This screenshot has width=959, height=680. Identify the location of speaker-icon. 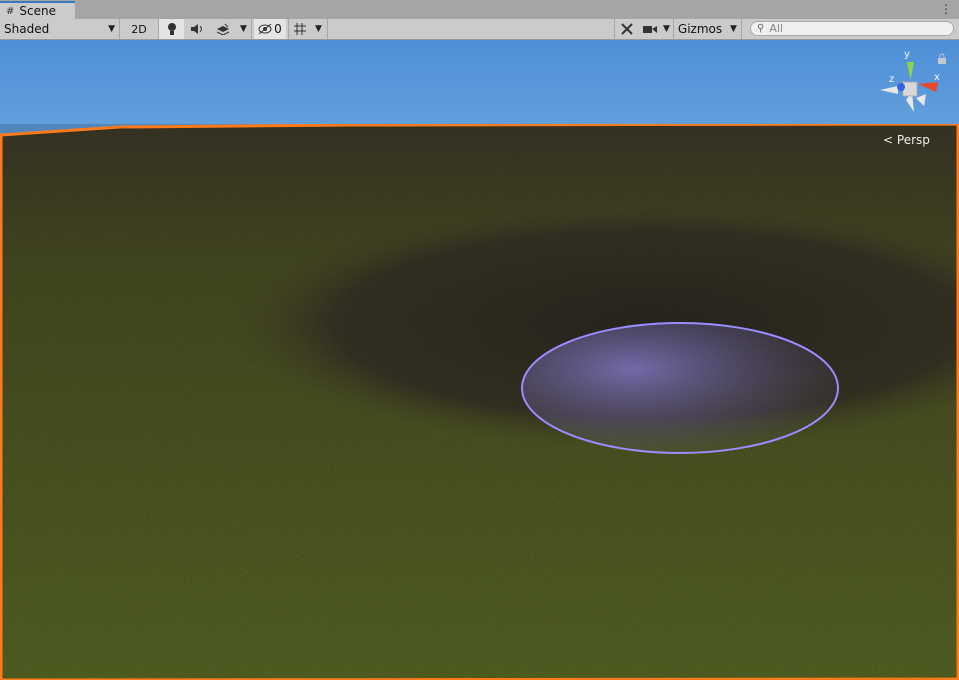
(196, 29).